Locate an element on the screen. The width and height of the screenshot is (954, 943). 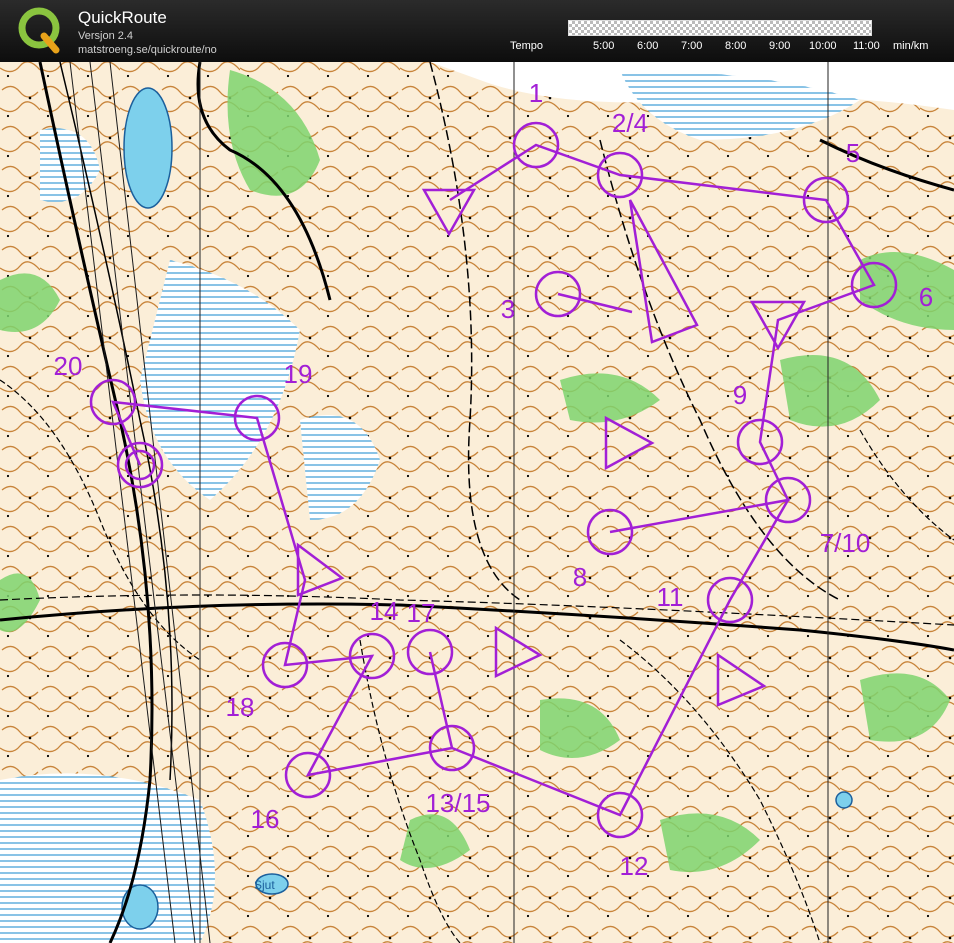
quickroute-logo-icon is located at coordinates (39, 30).